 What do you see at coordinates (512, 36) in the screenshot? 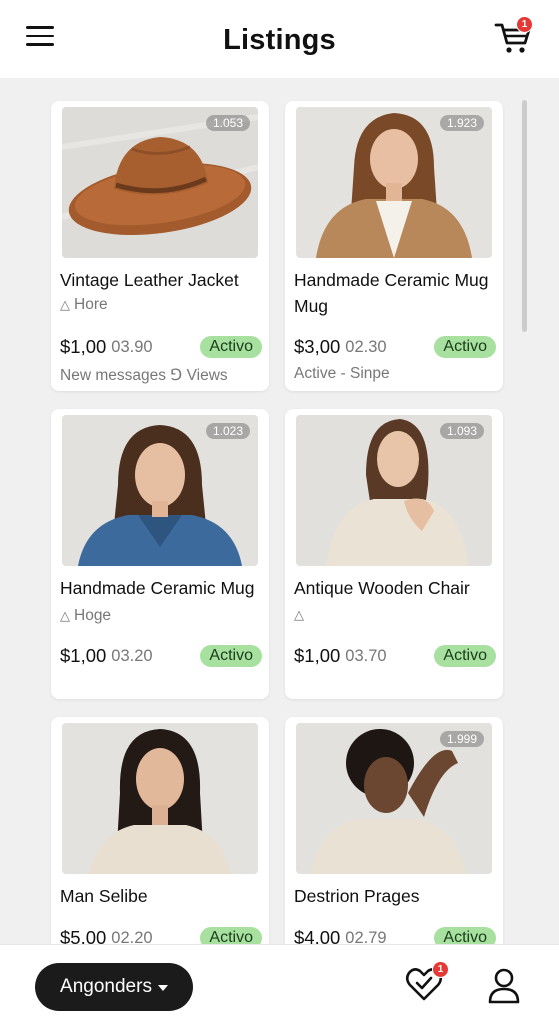
I see `cart-button: 1` at bounding box center [512, 36].